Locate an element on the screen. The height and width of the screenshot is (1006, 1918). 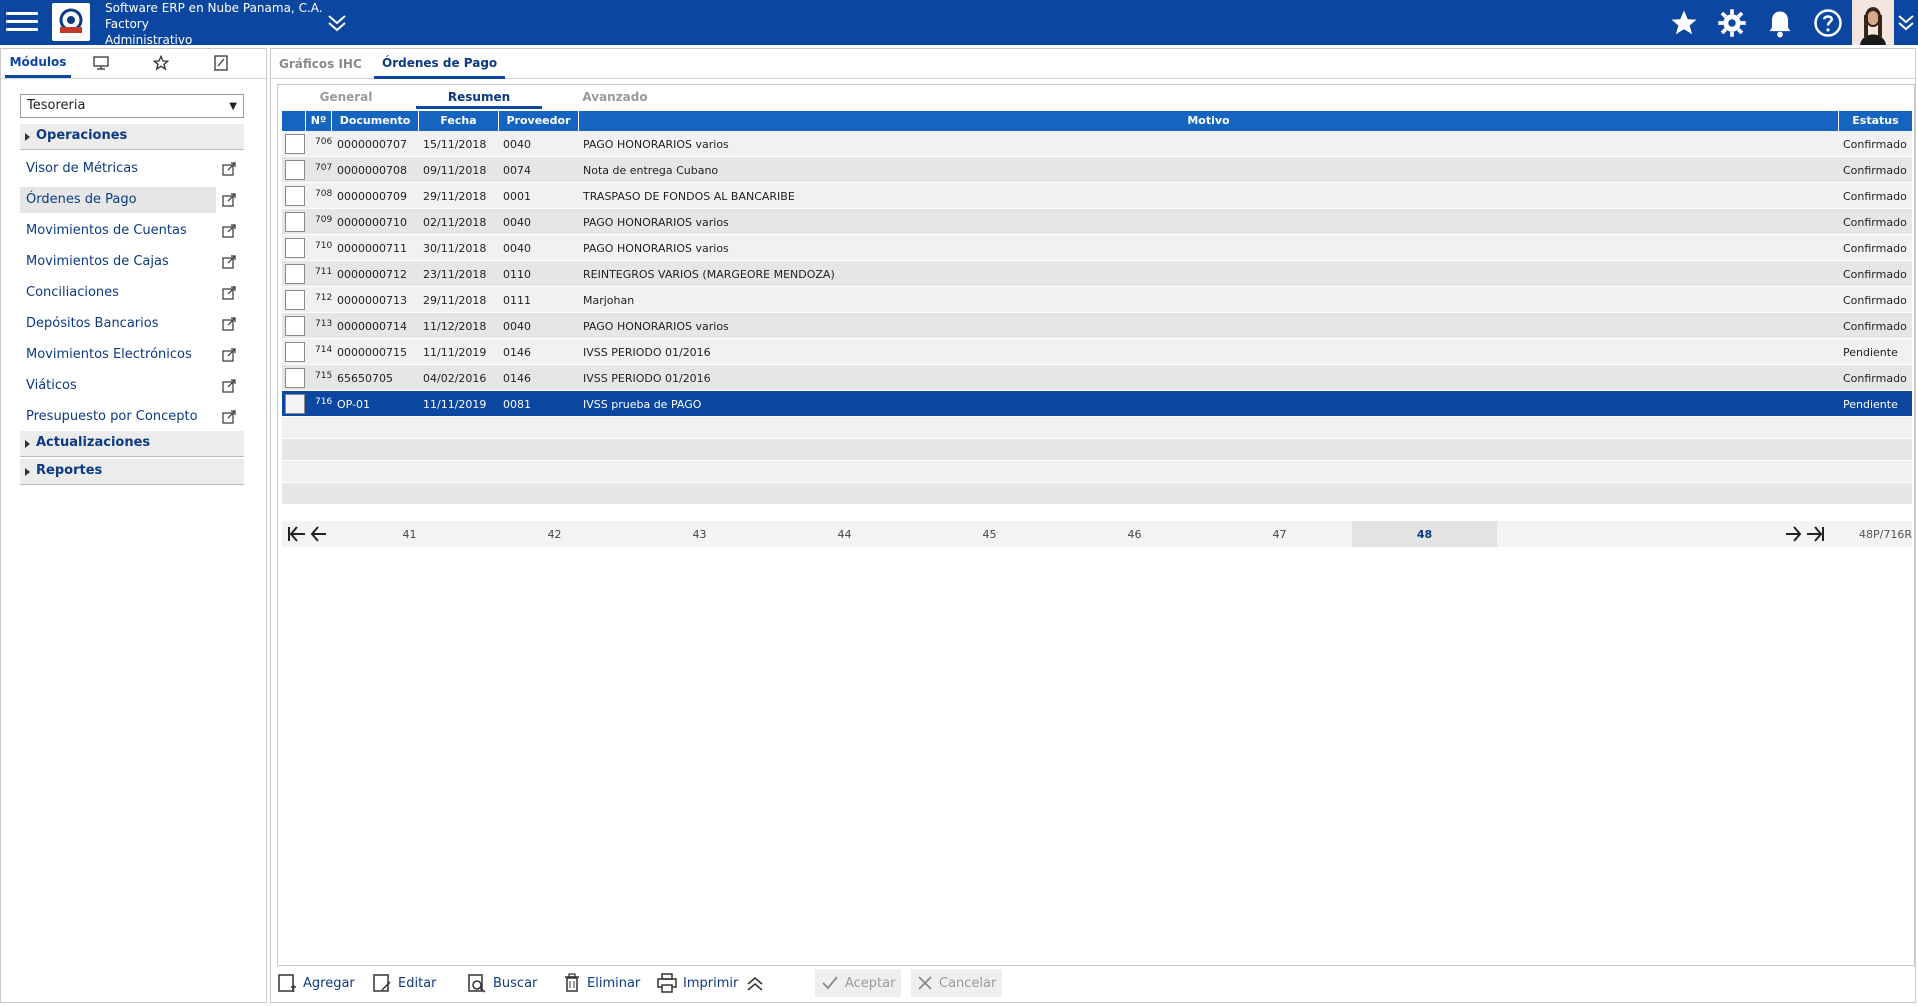
tab-modulos: Módulos is located at coordinates (38, 63).